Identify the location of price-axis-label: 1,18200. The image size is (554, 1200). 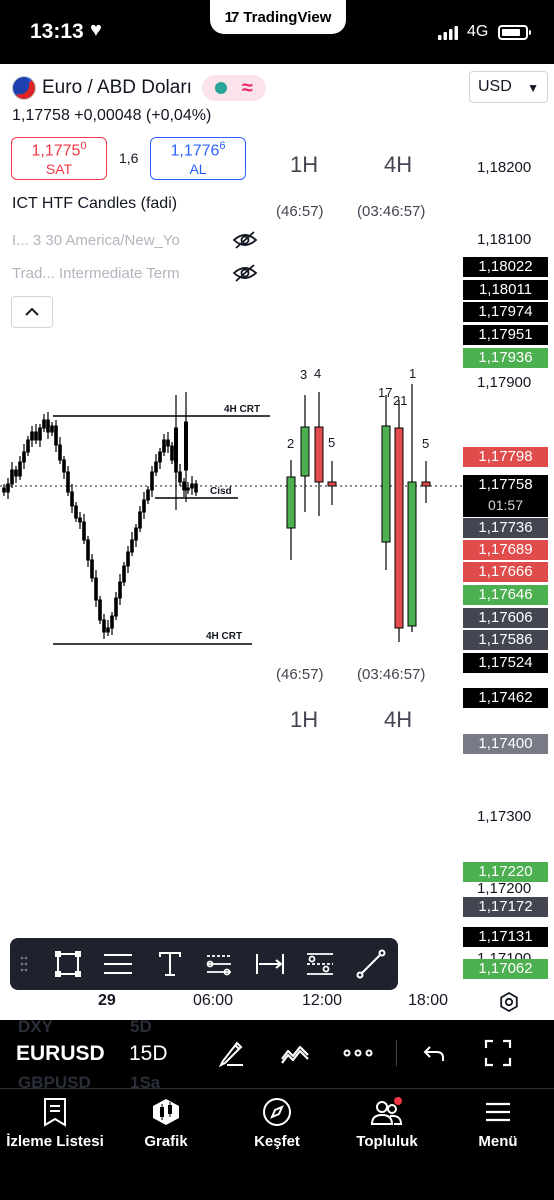
(504, 167).